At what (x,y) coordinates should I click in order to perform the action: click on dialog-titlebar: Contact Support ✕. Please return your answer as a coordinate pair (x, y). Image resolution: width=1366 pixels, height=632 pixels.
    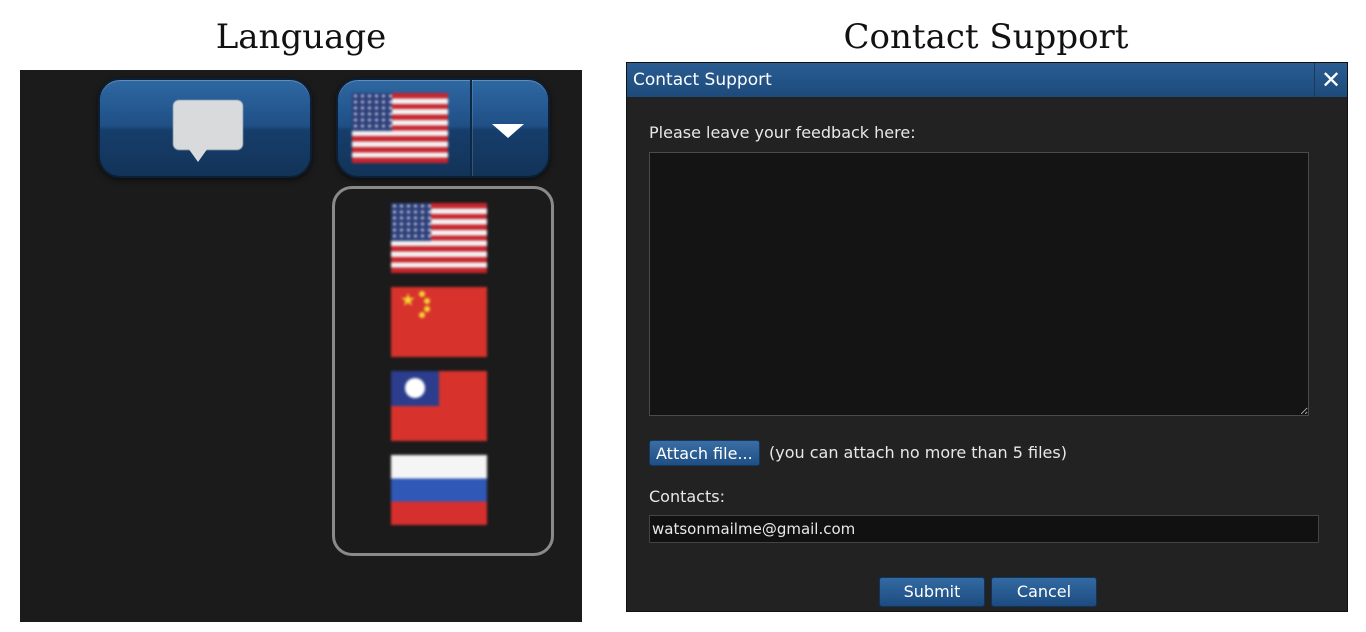
    Looking at the image, I should click on (987, 80).